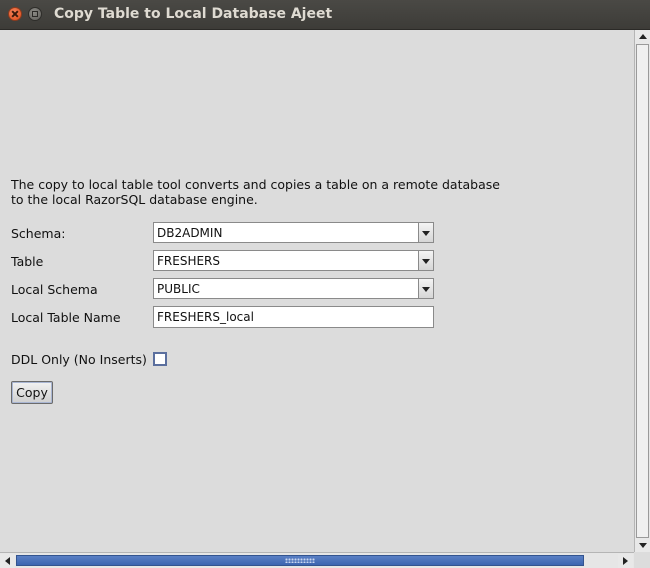  What do you see at coordinates (642, 37) in the screenshot?
I see `scroll-up-icon` at bounding box center [642, 37].